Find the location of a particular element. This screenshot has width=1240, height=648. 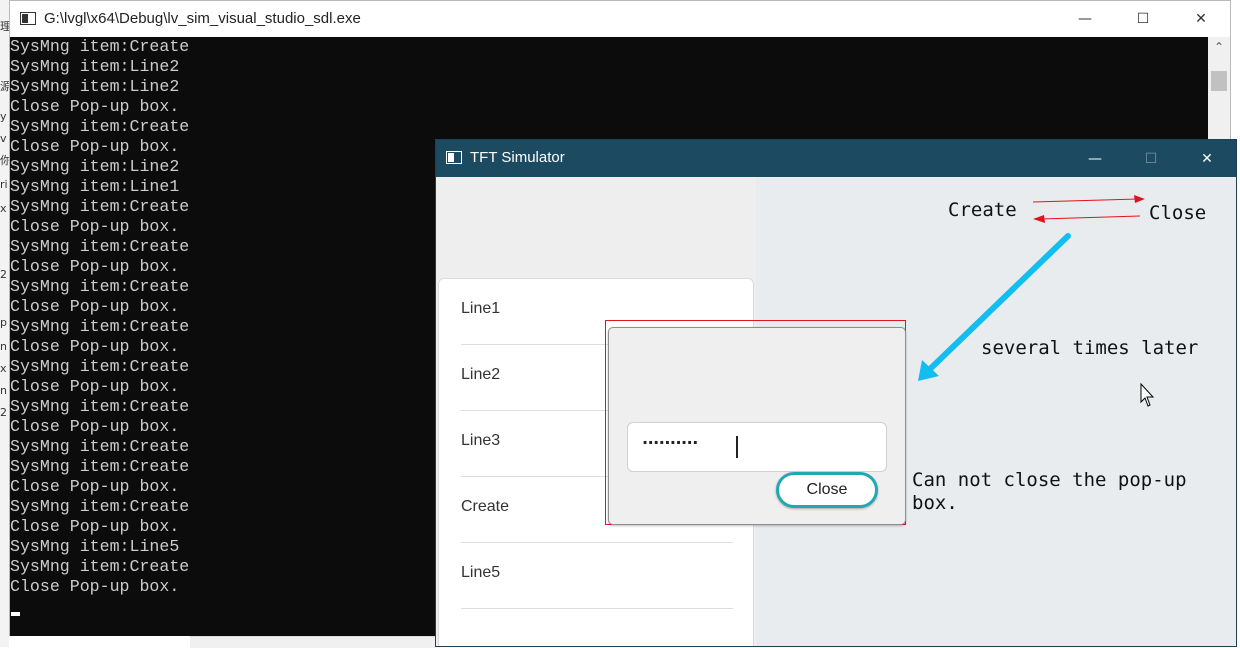

ide-glyph: ri is located at coordinates (4, 184).